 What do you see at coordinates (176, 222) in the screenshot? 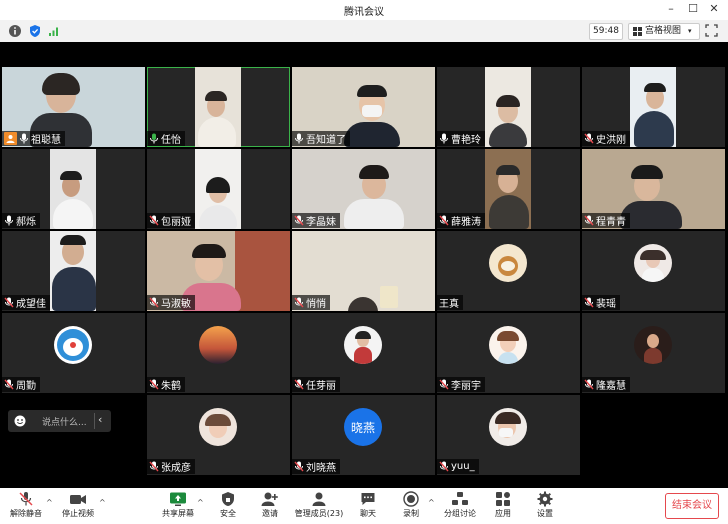
I see `participant-name: 包丽娅` at bounding box center [176, 222].